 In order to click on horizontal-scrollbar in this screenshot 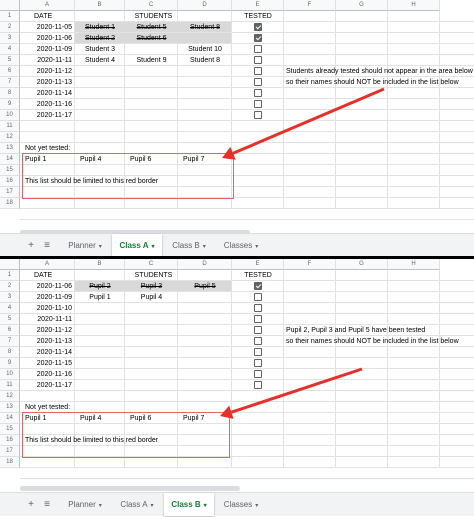, I will do `click(130, 488)`.